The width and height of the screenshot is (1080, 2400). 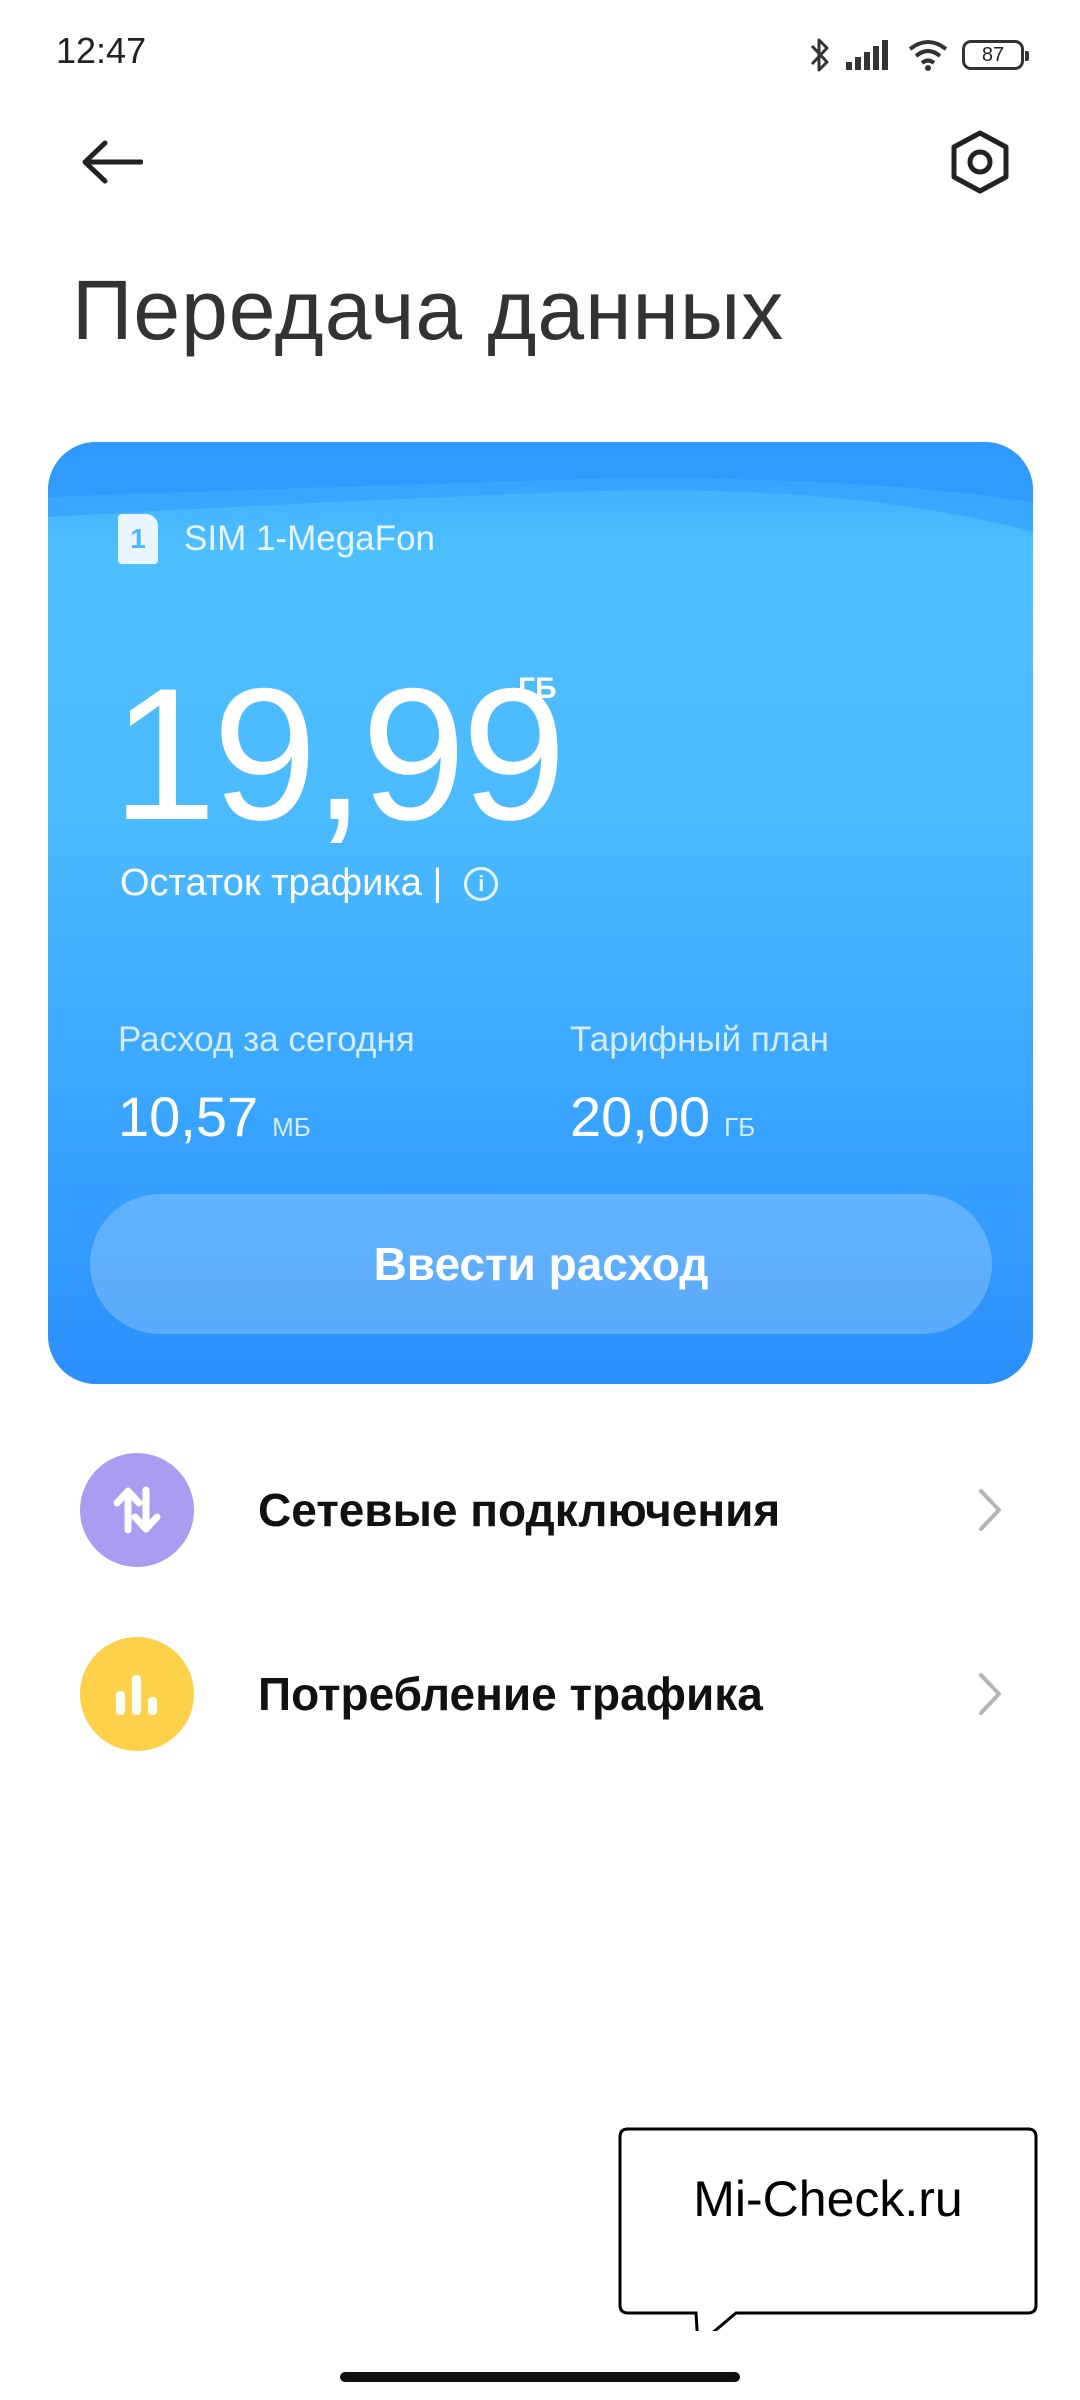 I want to click on status-bar: 12:47 87, so click(x=540, y=55).